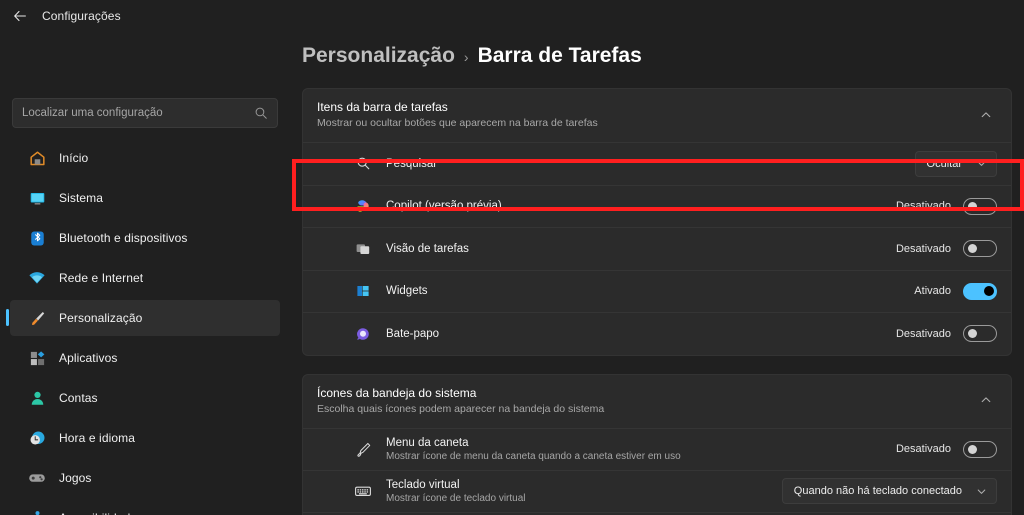 This screenshot has width=1024, height=515. Describe the element at coordinates (877, 491) in the screenshot. I see `dropdown-value: Quando não há teclado conectado` at that location.